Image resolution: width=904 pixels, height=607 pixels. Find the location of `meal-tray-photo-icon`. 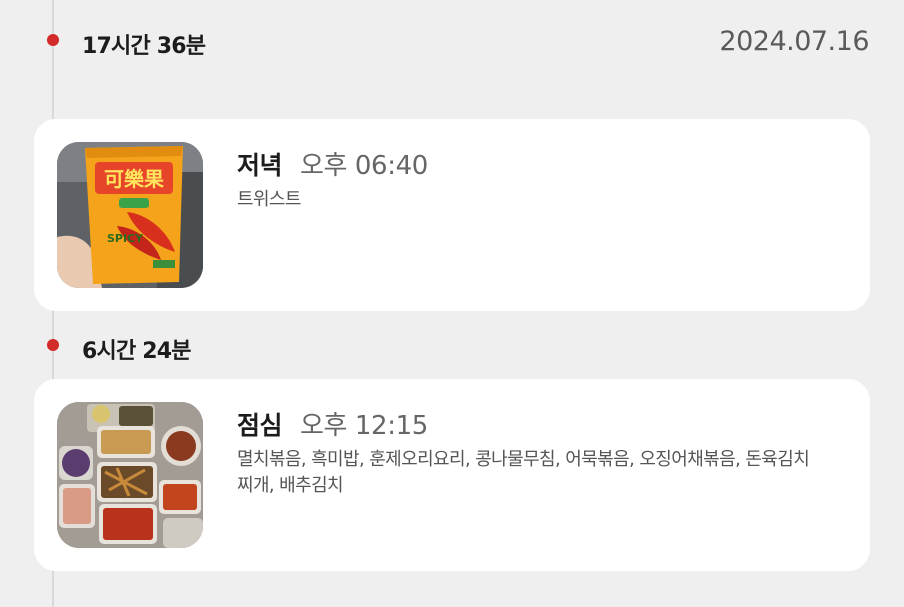

meal-tray-photo-icon is located at coordinates (130, 475).